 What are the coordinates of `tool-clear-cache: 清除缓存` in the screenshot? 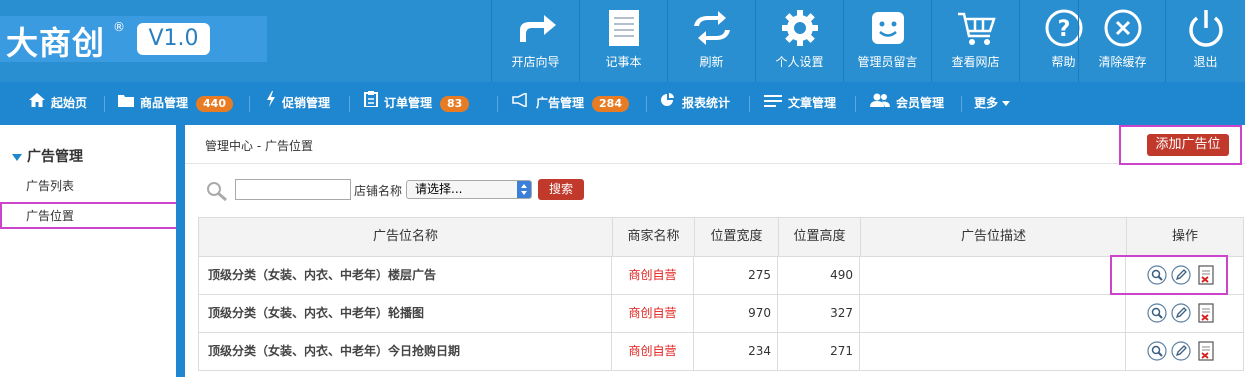 It's located at (1122, 41).